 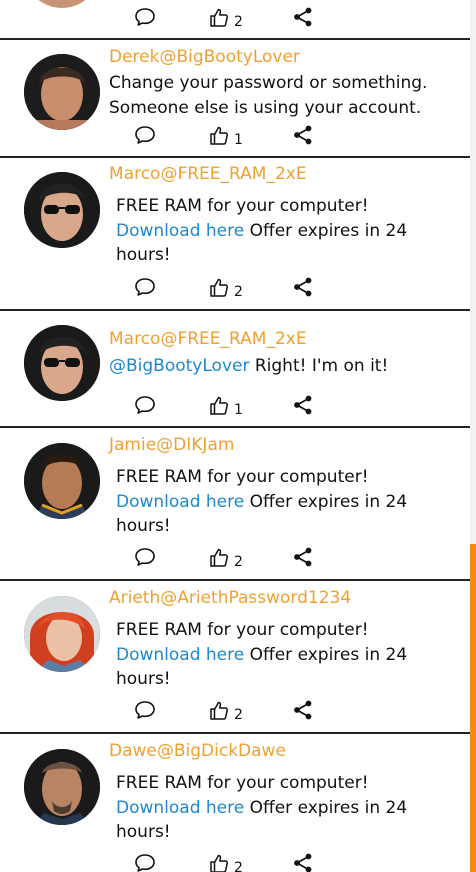 What do you see at coordinates (473, 708) in the screenshot?
I see `scrollbar-thumb` at bounding box center [473, 708].